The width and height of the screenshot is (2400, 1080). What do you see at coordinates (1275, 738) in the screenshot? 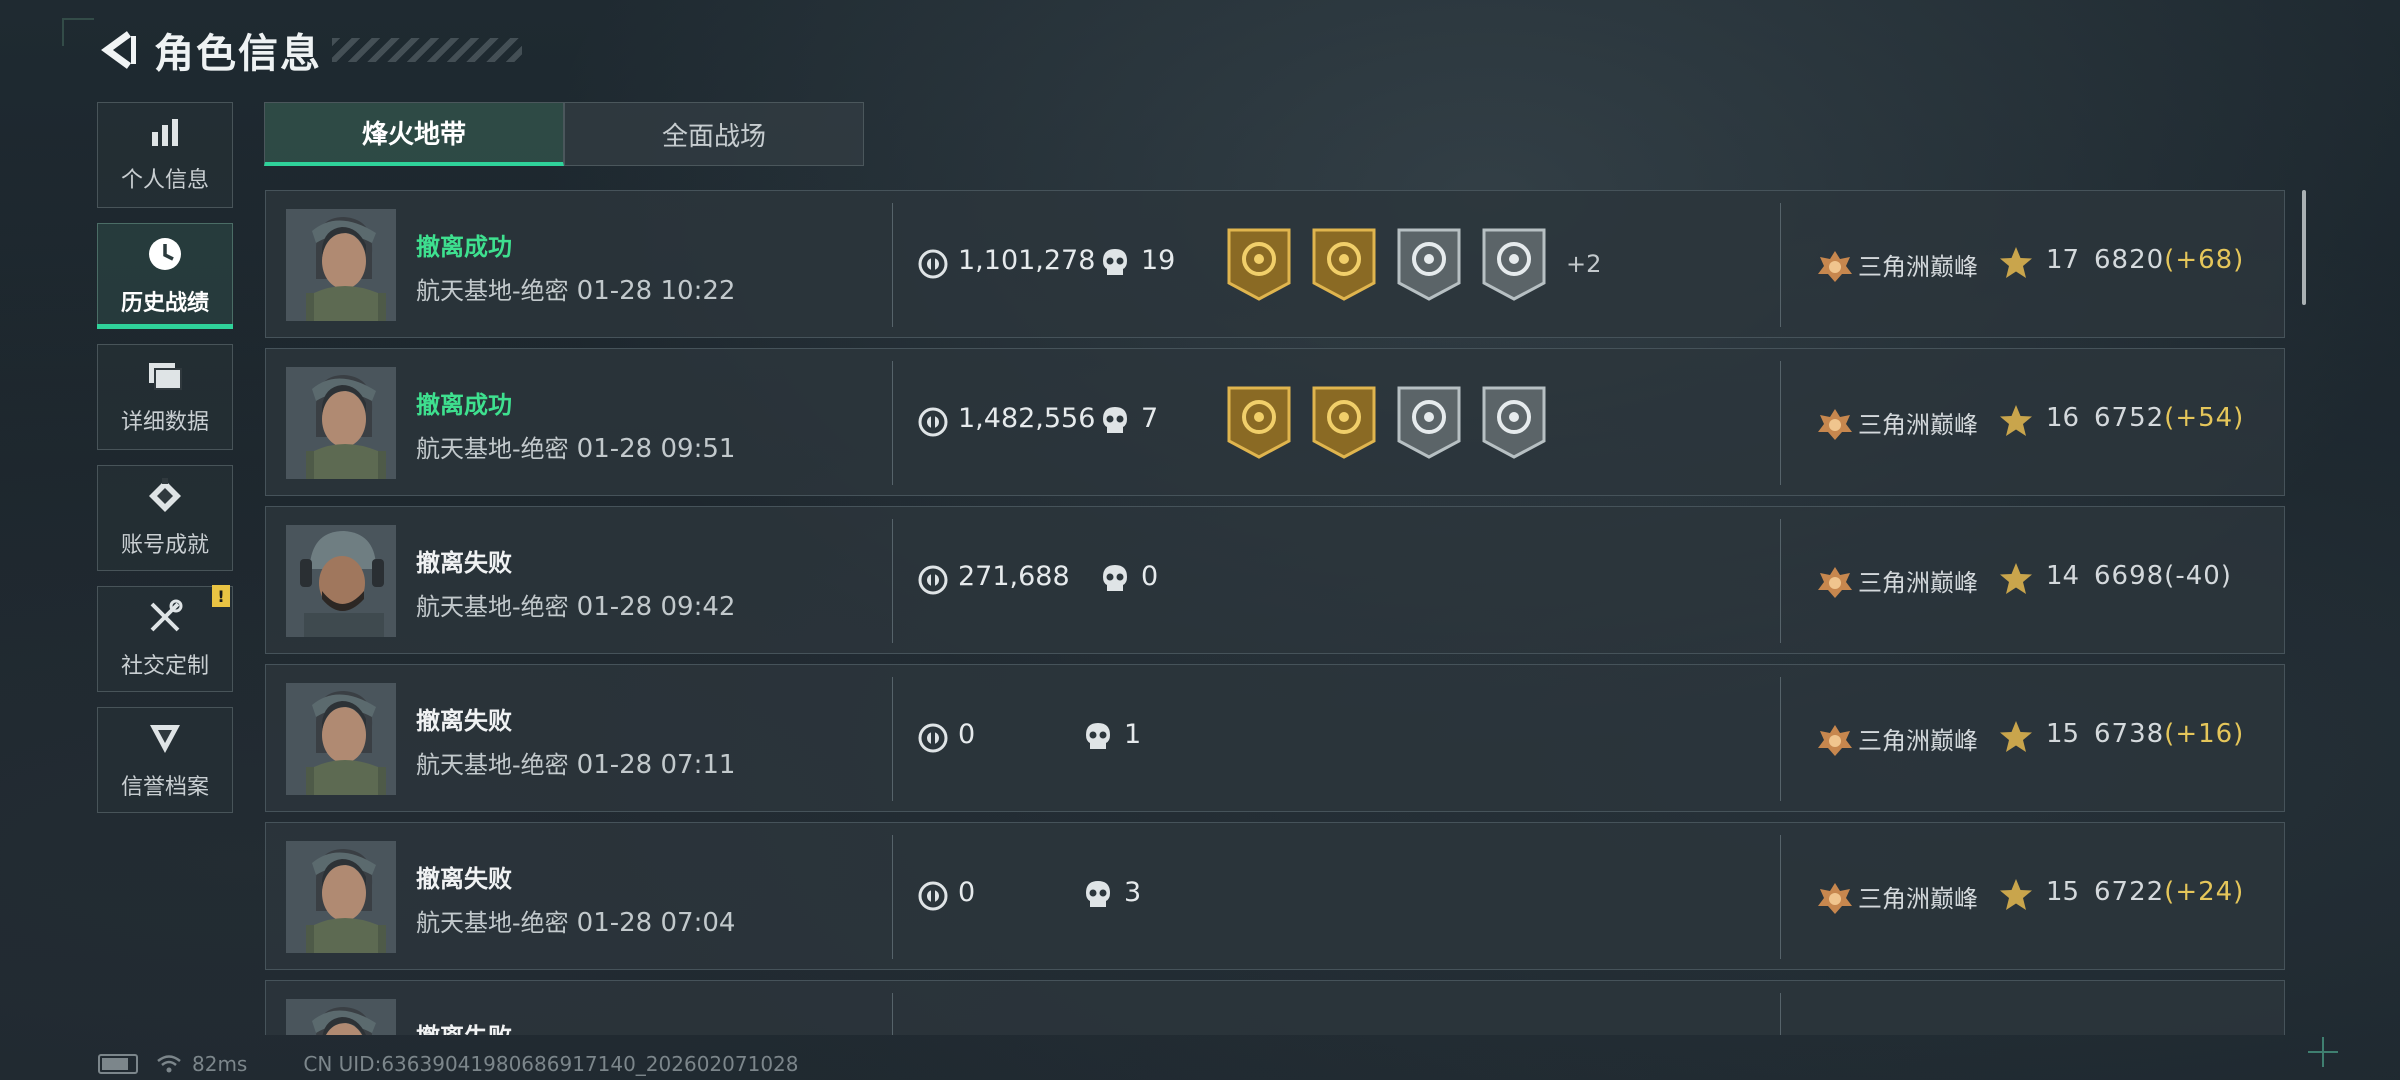
I see `match-record-row: 撤离失败 航天基地-绝密 01-28 07:11 0 1 三角洲巅峰 15 6738(+16)` at bounding box center [1275, 738].